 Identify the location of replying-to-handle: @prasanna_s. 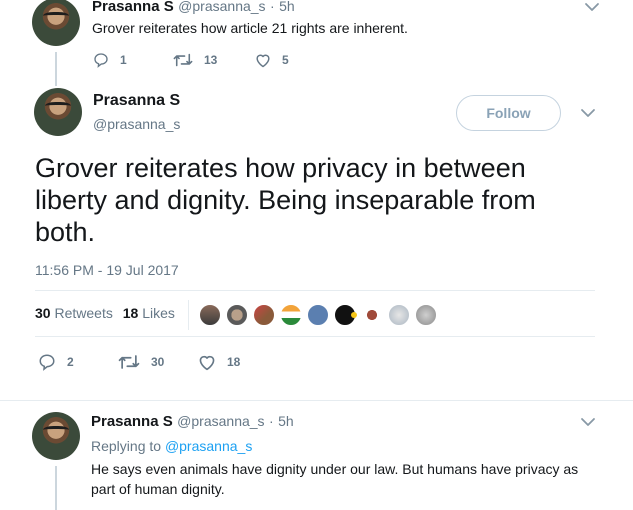
(208, 446).